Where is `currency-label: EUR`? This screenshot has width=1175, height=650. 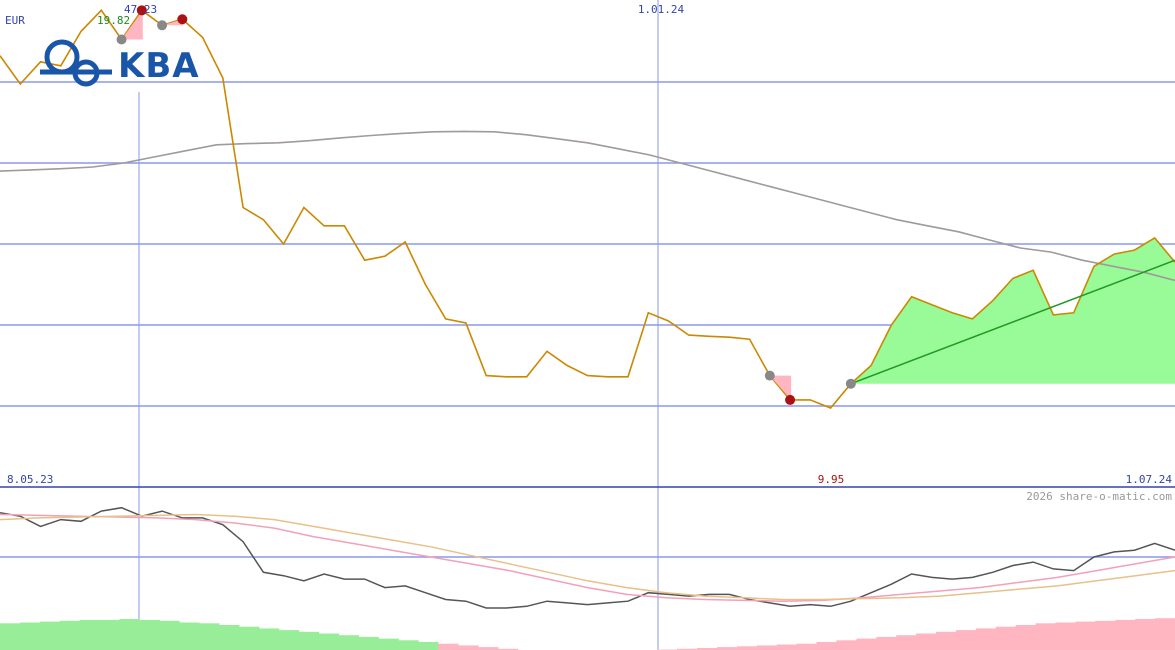
currency-label: EUR is located at coordinates (15, 20).